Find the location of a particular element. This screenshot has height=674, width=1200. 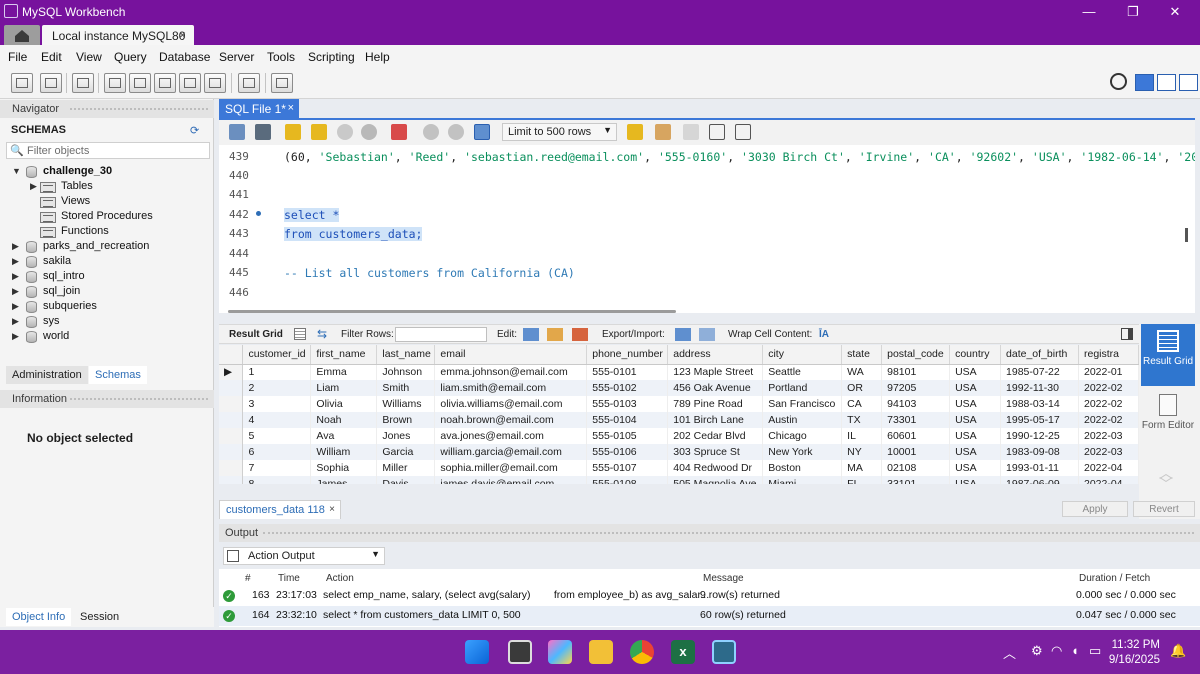

table-cell: Ava is located at coordinates (344, 436).